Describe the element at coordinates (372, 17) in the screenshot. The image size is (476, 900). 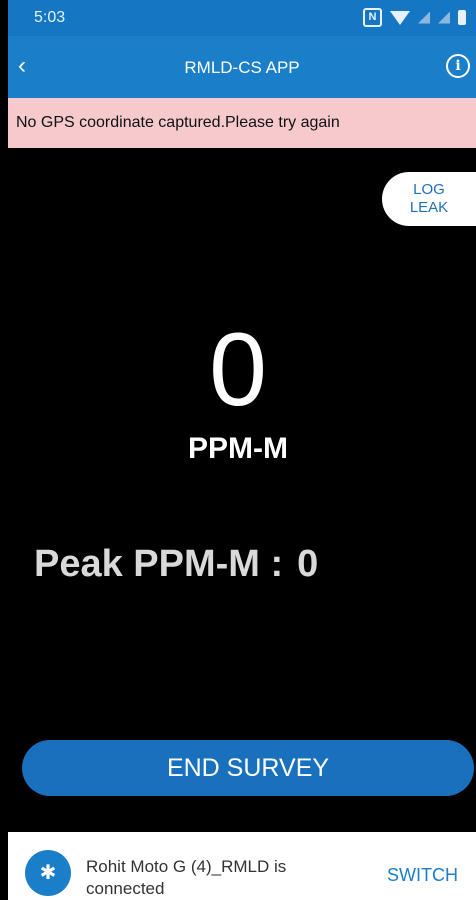
I see `nfc-icon: N` at that location.